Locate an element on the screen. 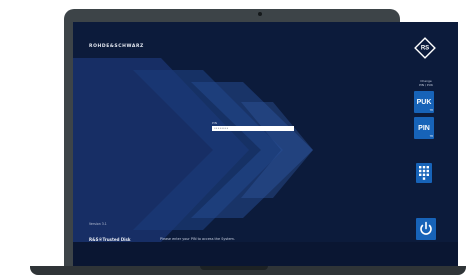 The image size is (468, 278). pin-entry: PIN is located at coordinates (253, 126).